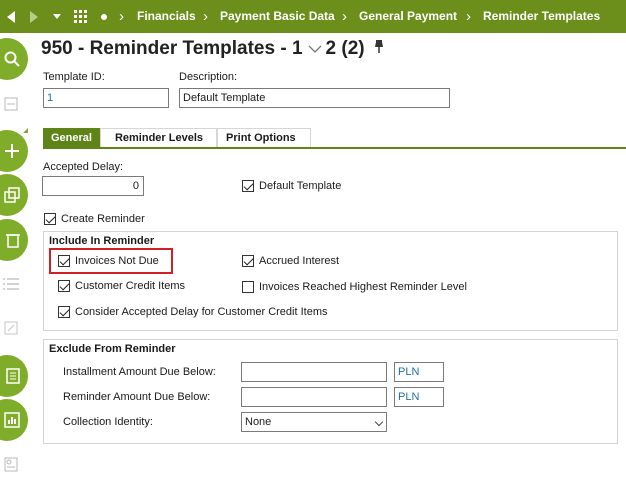  What do you see at coordinates (158, 138) in the screenshot?
I see `tab-reminder-levels: Reminder Levels` at bounding box center [158, 138].